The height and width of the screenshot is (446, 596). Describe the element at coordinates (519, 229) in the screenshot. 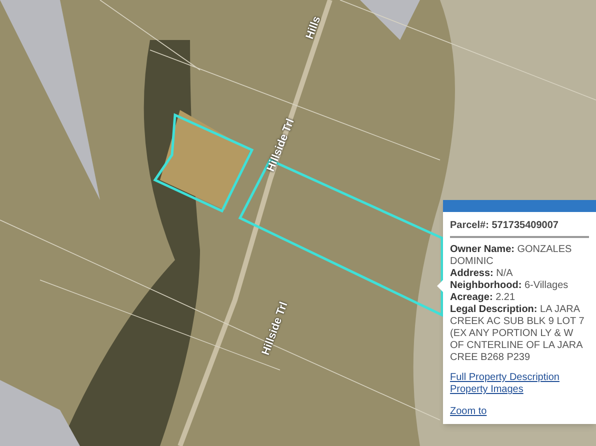

I see `parcel-number: Parcel#: 571735409007` at that location.